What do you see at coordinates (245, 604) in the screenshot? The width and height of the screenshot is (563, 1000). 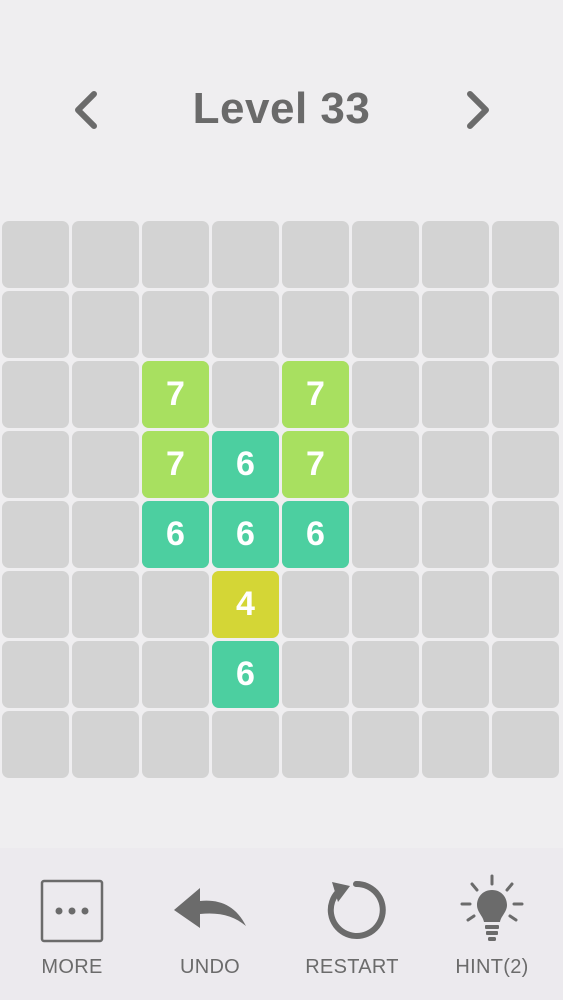 I see `number-tile: 4` at bounding box center [245, 604].